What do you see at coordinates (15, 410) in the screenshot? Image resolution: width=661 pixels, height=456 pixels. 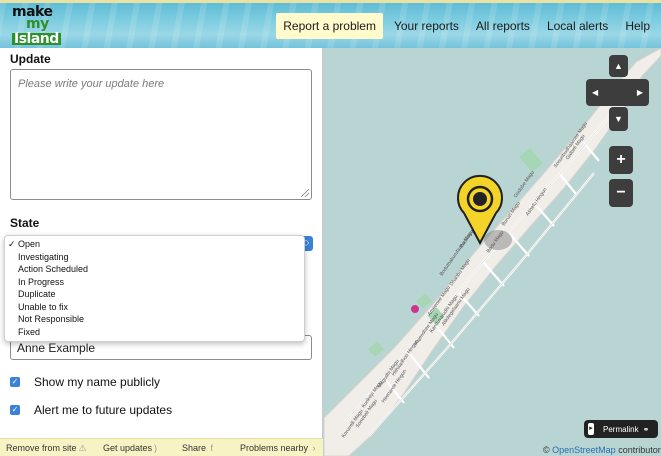 I see `alert-checkbox: ✓` at bounding box center [15, 410].